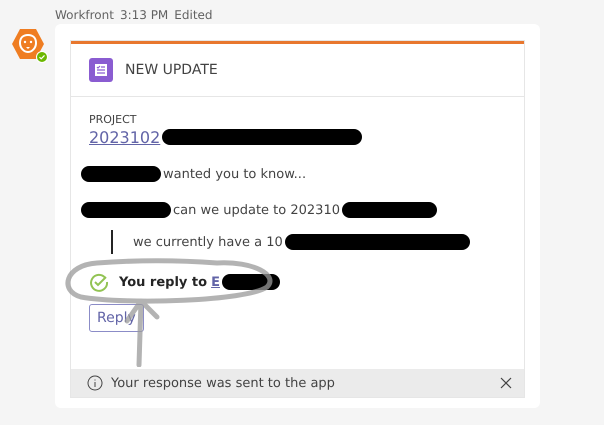 Image resolution: width=604 pixels, height=425 pixels. Describe the element at coordinates (163, 282) in the screenshot. I see `reply-status-text: You reply to` at that location.